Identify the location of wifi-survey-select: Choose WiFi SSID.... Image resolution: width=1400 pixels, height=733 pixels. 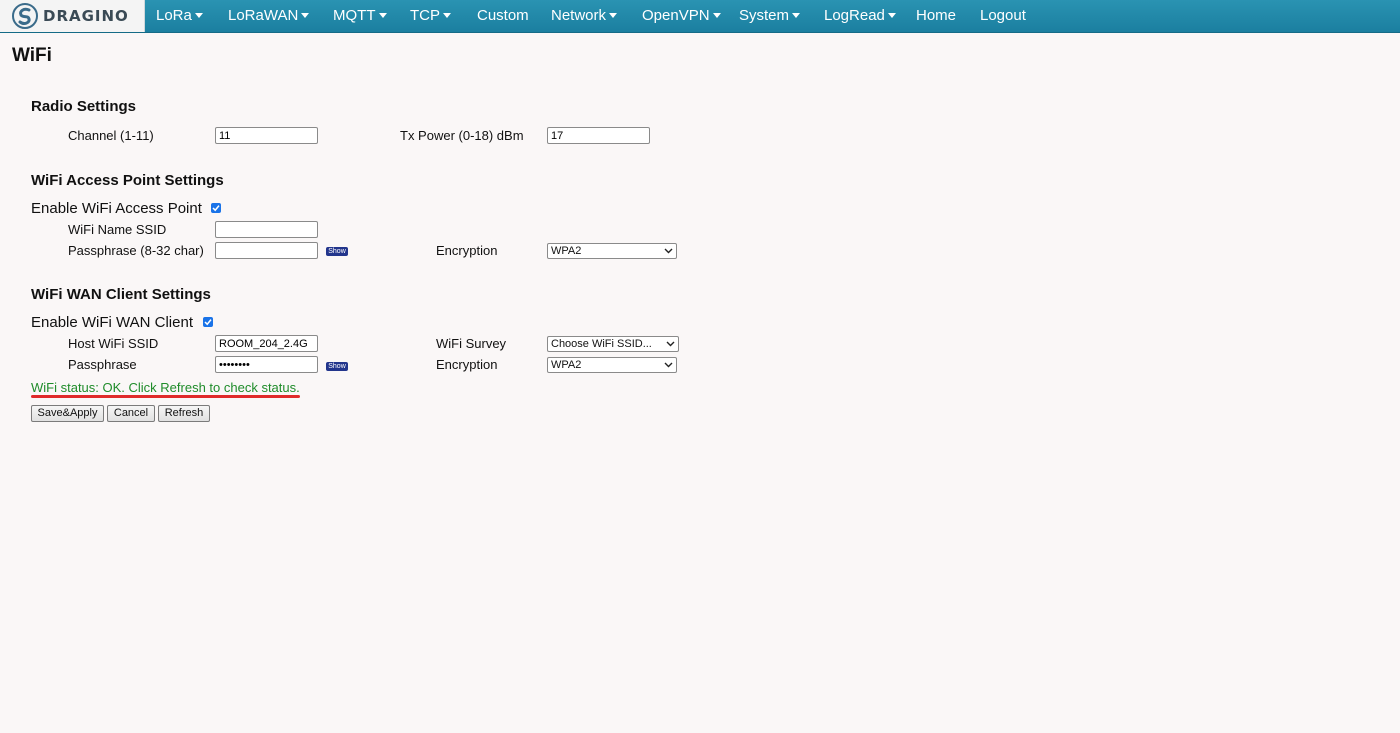
(613, 344).